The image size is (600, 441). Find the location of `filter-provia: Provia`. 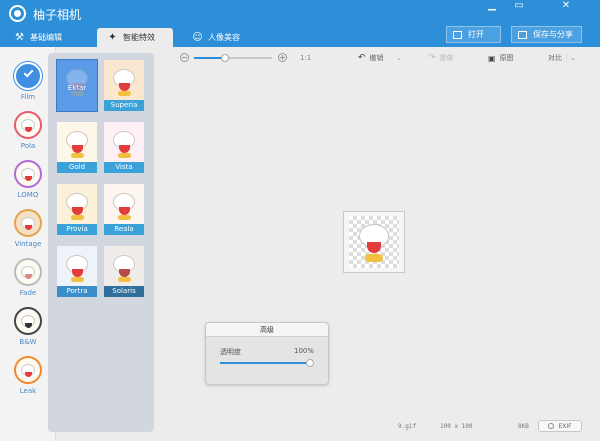

filter-provia: Provia is located at coordinates (77, 209).